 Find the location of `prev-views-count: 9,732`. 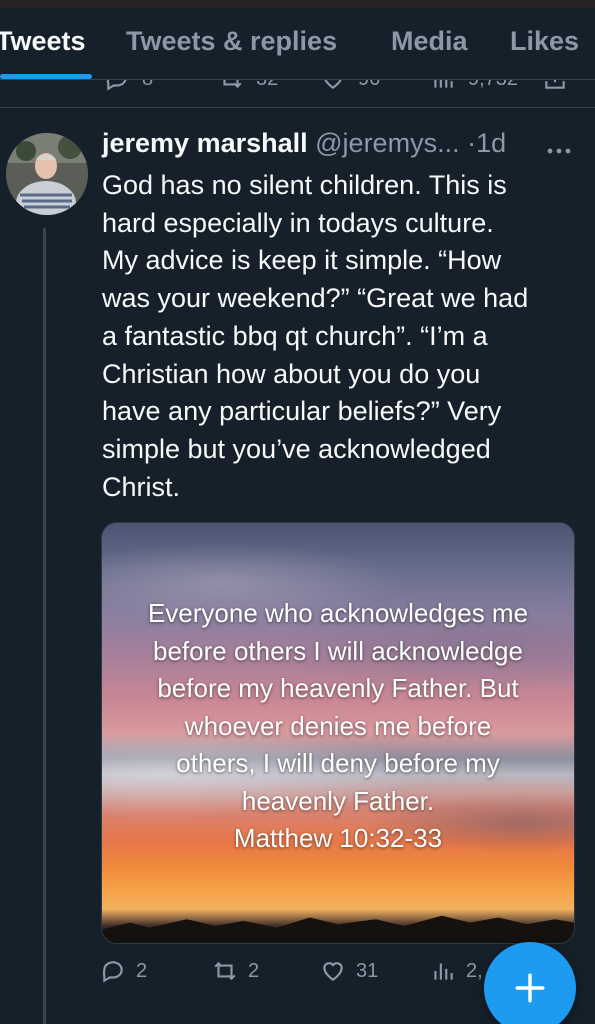

prev-views-count: 9,732 is located at coordinates (493, 85).